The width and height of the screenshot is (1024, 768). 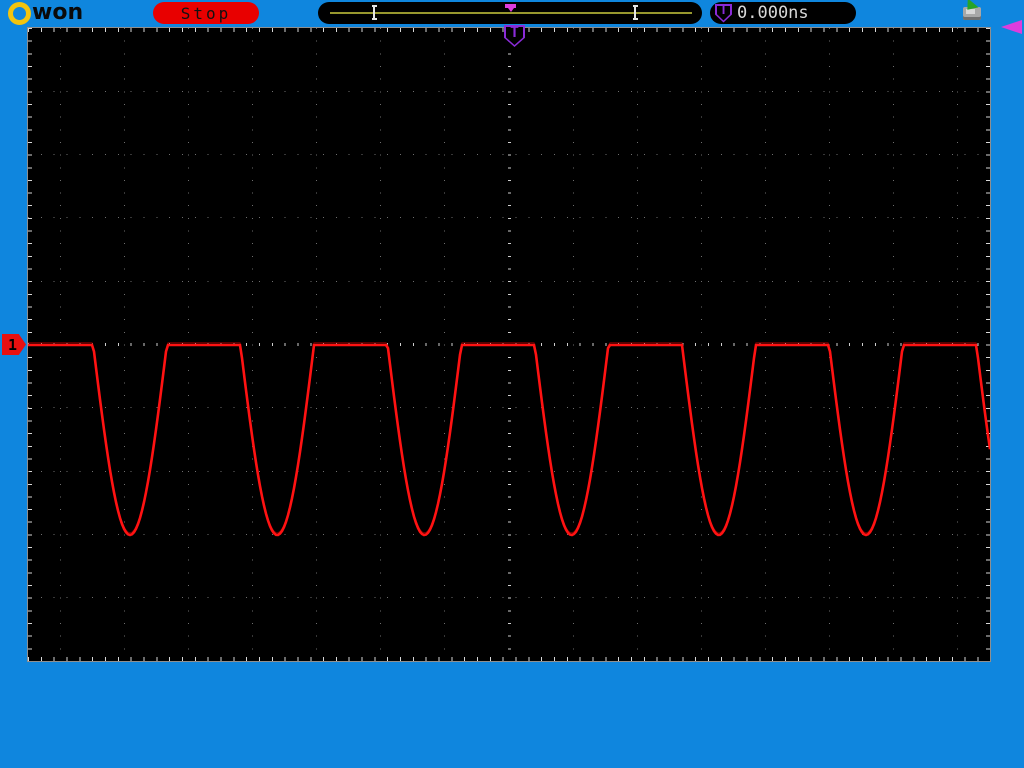 What do you see at coordinates (19, 13) in the screenshot?
I see `brand-ring-icon` at bounding box center [19, 13].